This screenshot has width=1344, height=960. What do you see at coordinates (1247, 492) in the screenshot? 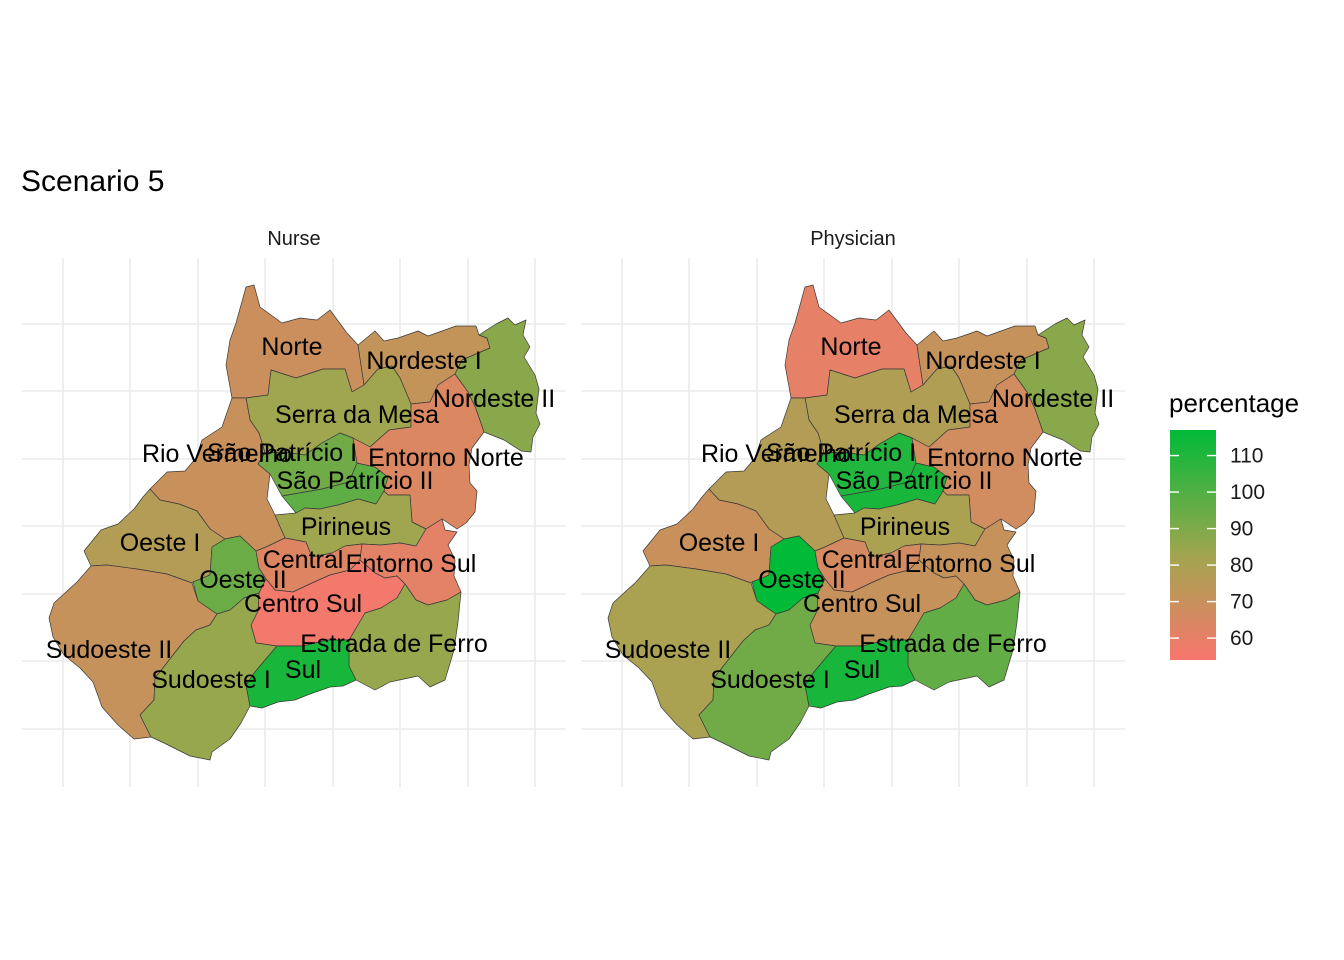
I see `legend-tick-label: 100` at bounding box center [1247, 492].